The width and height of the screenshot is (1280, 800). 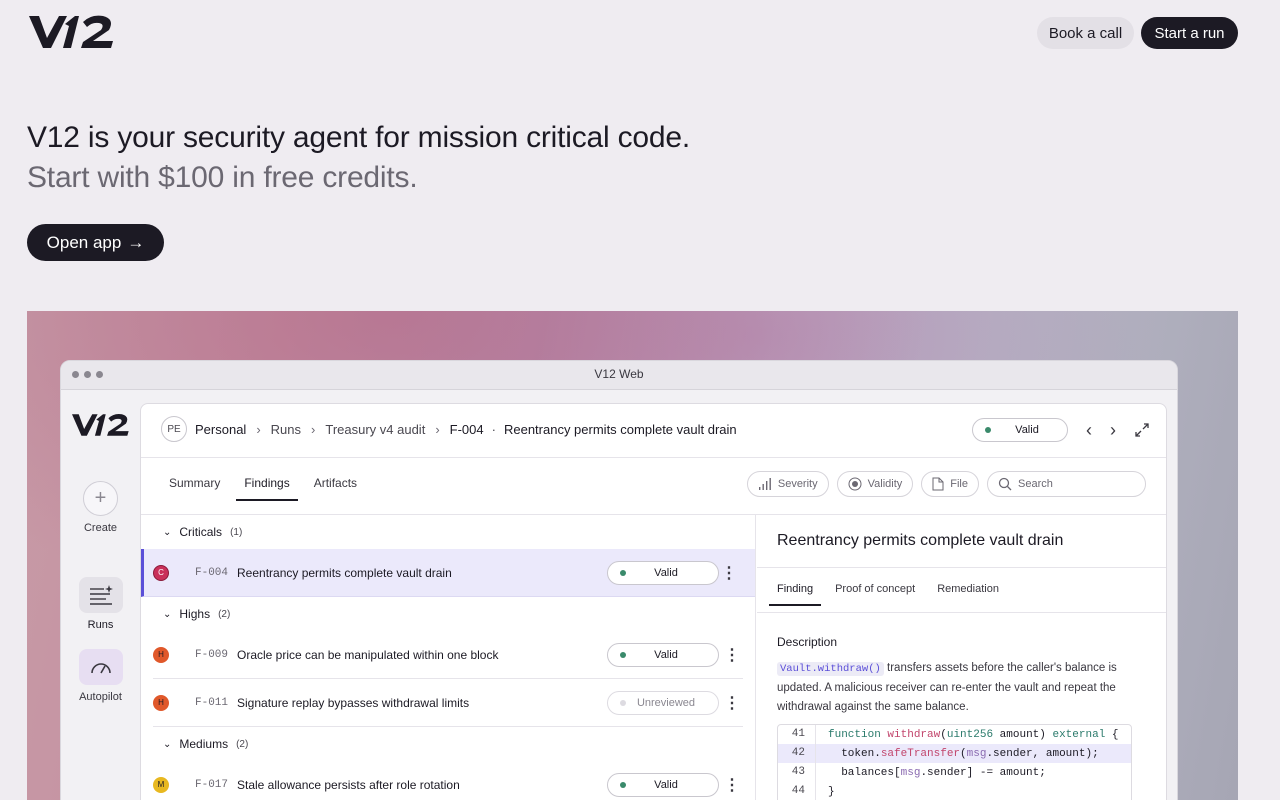 I want to click on tab-finding: Finding, so click(x=795, y=591).